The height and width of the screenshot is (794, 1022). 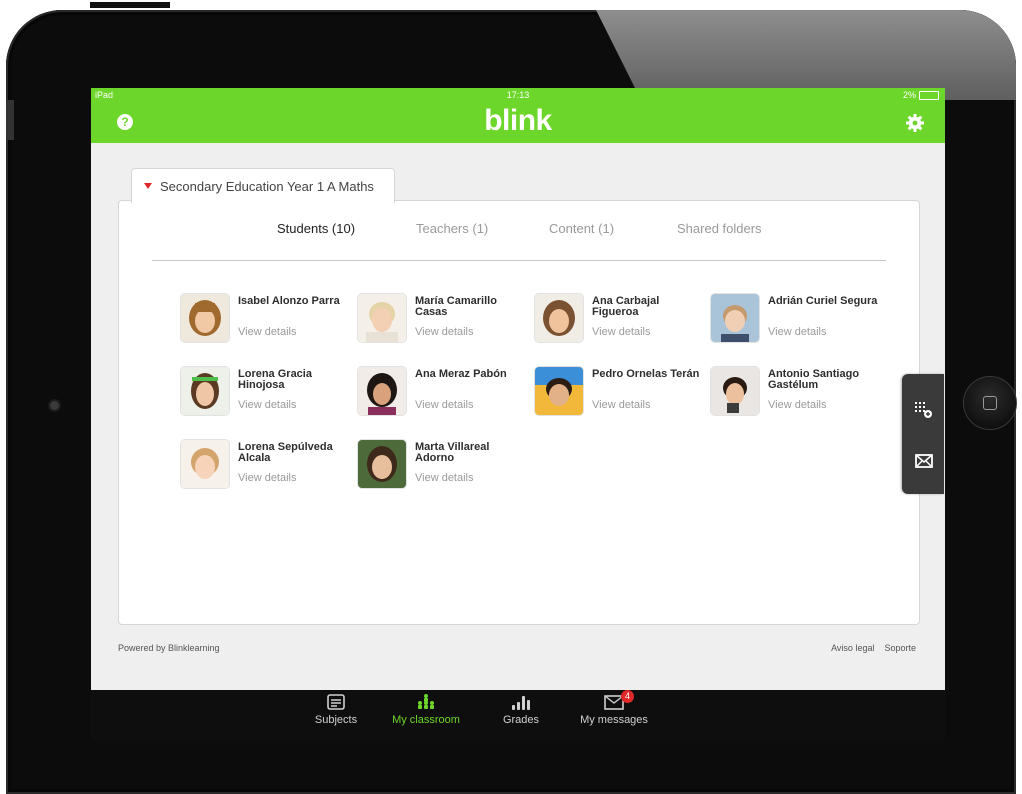 I want to click on add-grid-icon, so click(x=924, y=410).